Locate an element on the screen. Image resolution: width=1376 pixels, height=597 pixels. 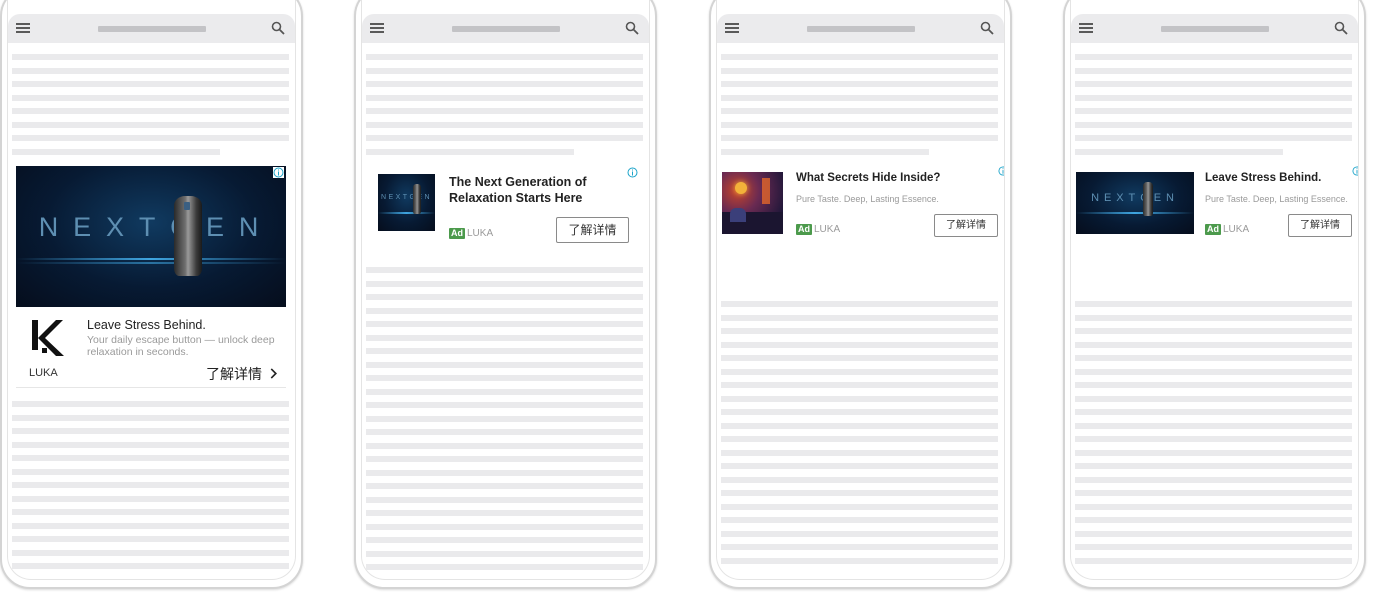
ad-headline: What Secrets Hide Inside? is located at coordinates (868, 178).